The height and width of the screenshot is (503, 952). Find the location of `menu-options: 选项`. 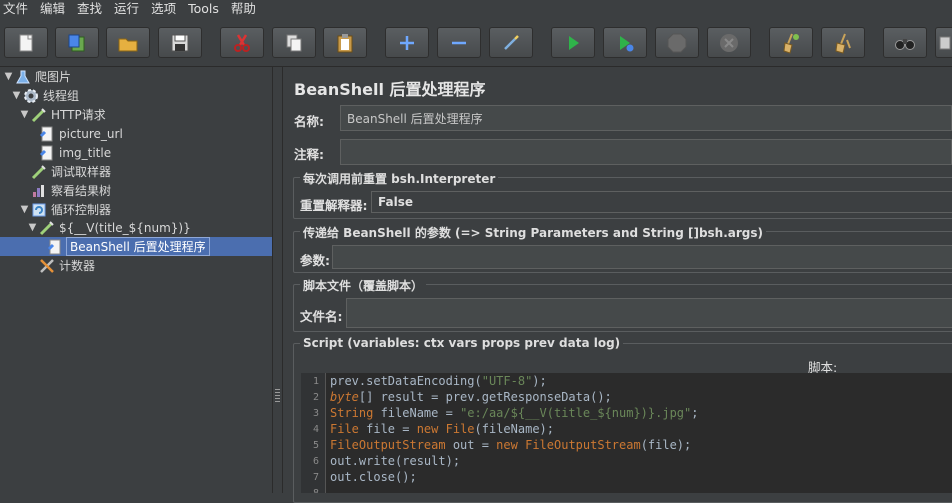

menu-options: 选项 is located at coordinates (163, 10).